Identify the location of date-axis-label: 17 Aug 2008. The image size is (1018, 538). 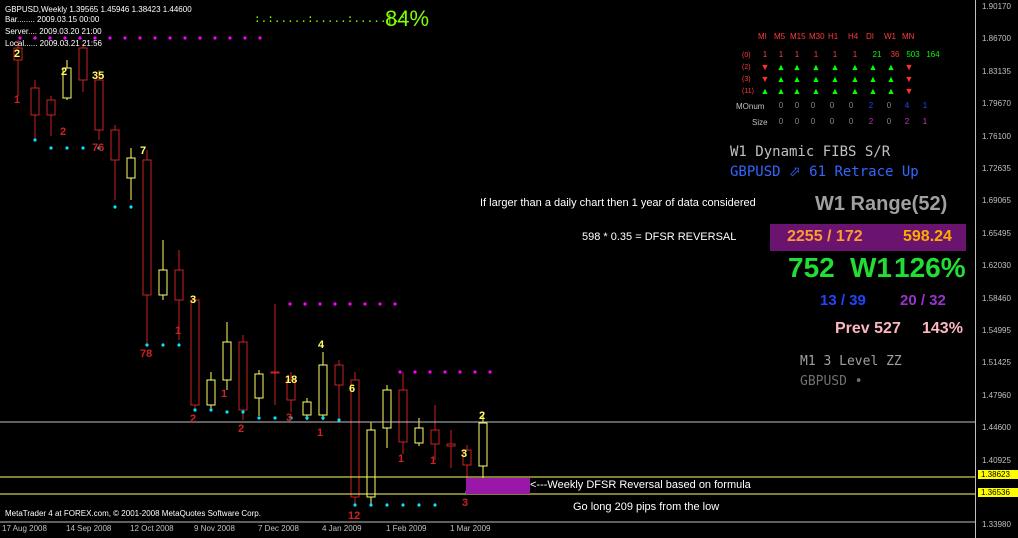
(24, 528).